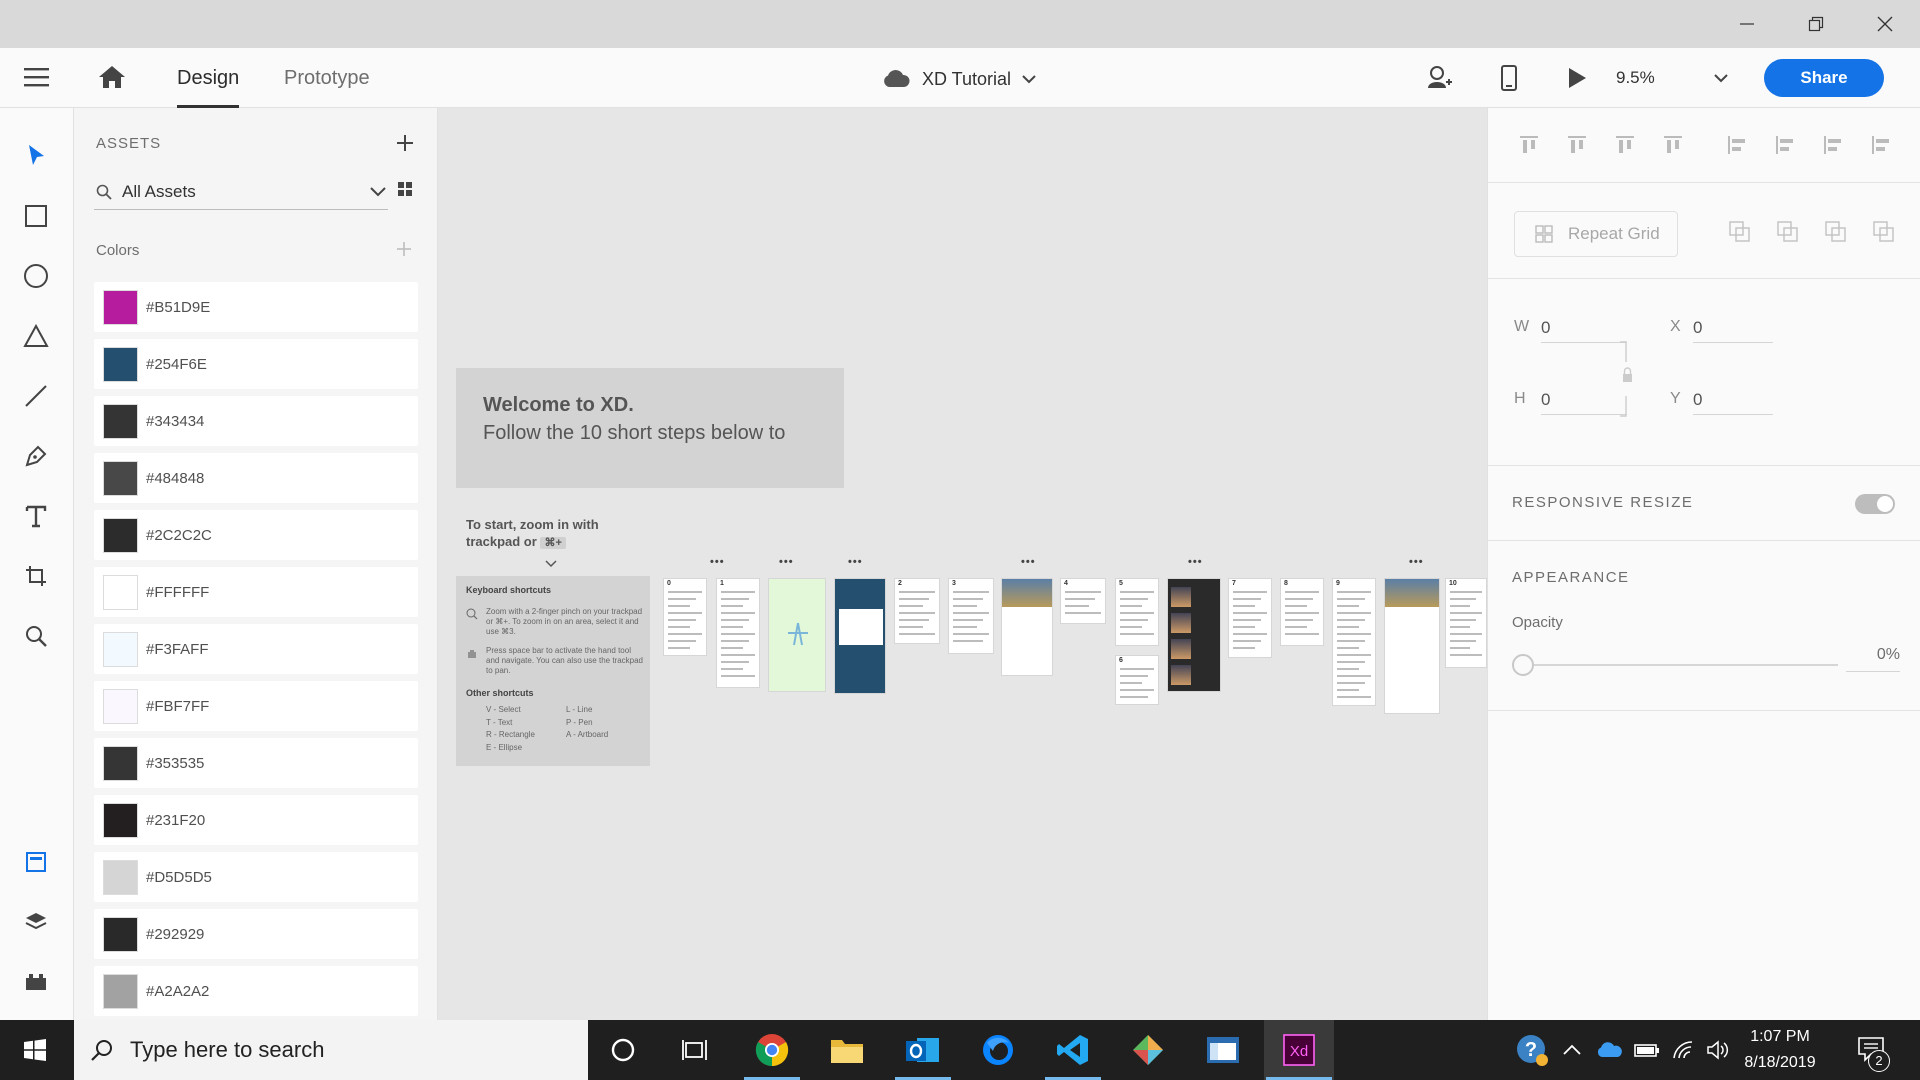  Describe the element at coordinates (1137, 680) in the screenshot. I see `tutorial-artboard-thumbnail: 6` at that location.